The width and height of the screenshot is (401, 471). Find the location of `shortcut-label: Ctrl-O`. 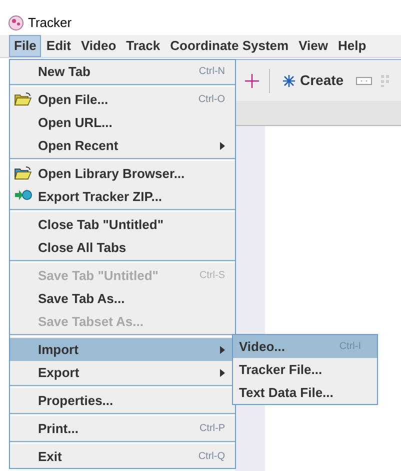

shortcut-label: Ctrl-O is located at coordinates (211, 100).